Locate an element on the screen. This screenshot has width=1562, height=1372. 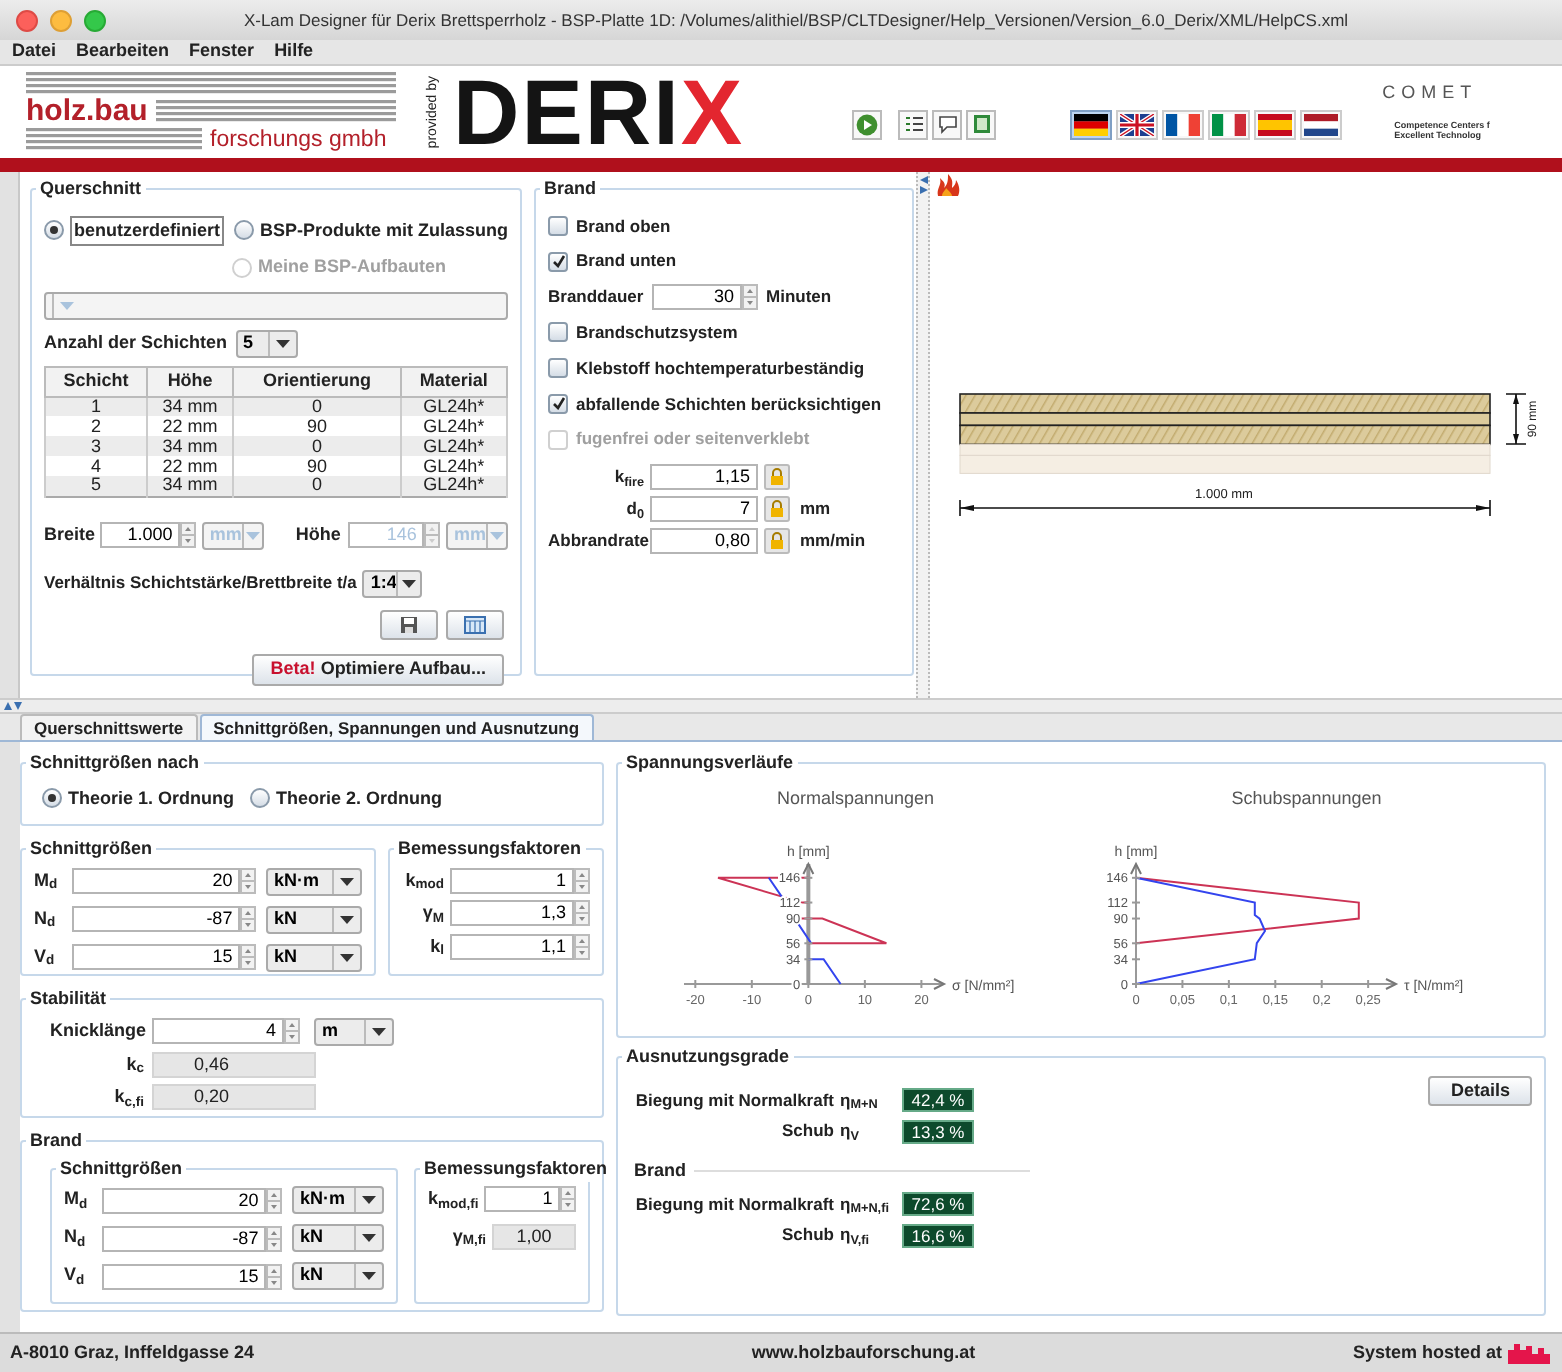
number-field: 4 is located at coordinates (218, 1031).